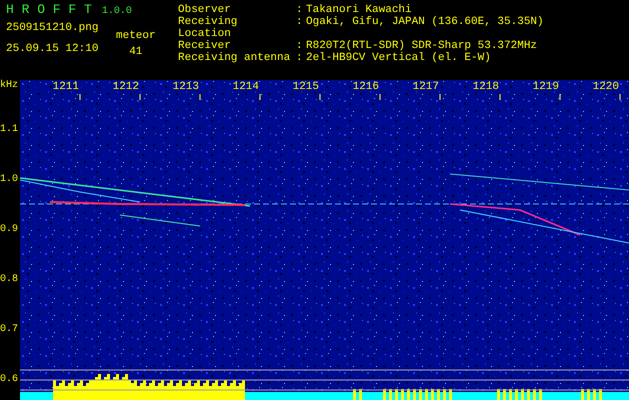  Describe the element at coordinates (65, 87) in the screenshot. I see `x-axis-label: 1211` at that location.